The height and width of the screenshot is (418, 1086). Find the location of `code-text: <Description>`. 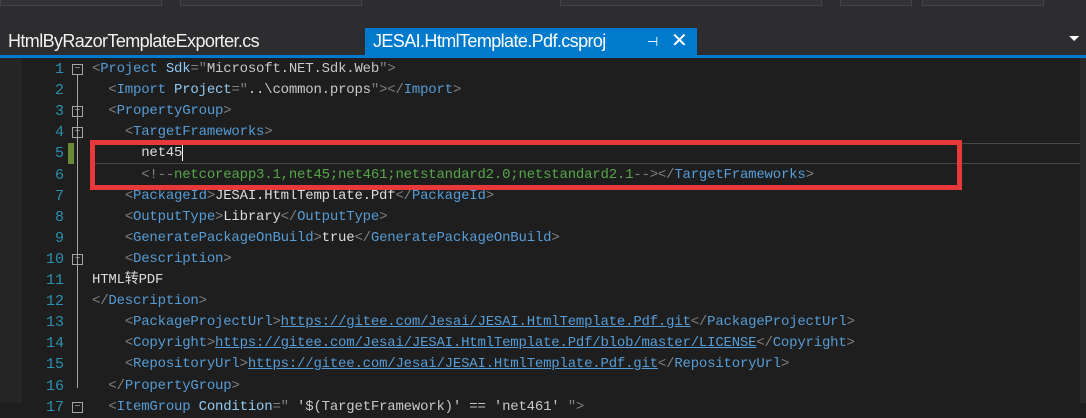

code-text: <Description> is located at coordinates (162, 259).